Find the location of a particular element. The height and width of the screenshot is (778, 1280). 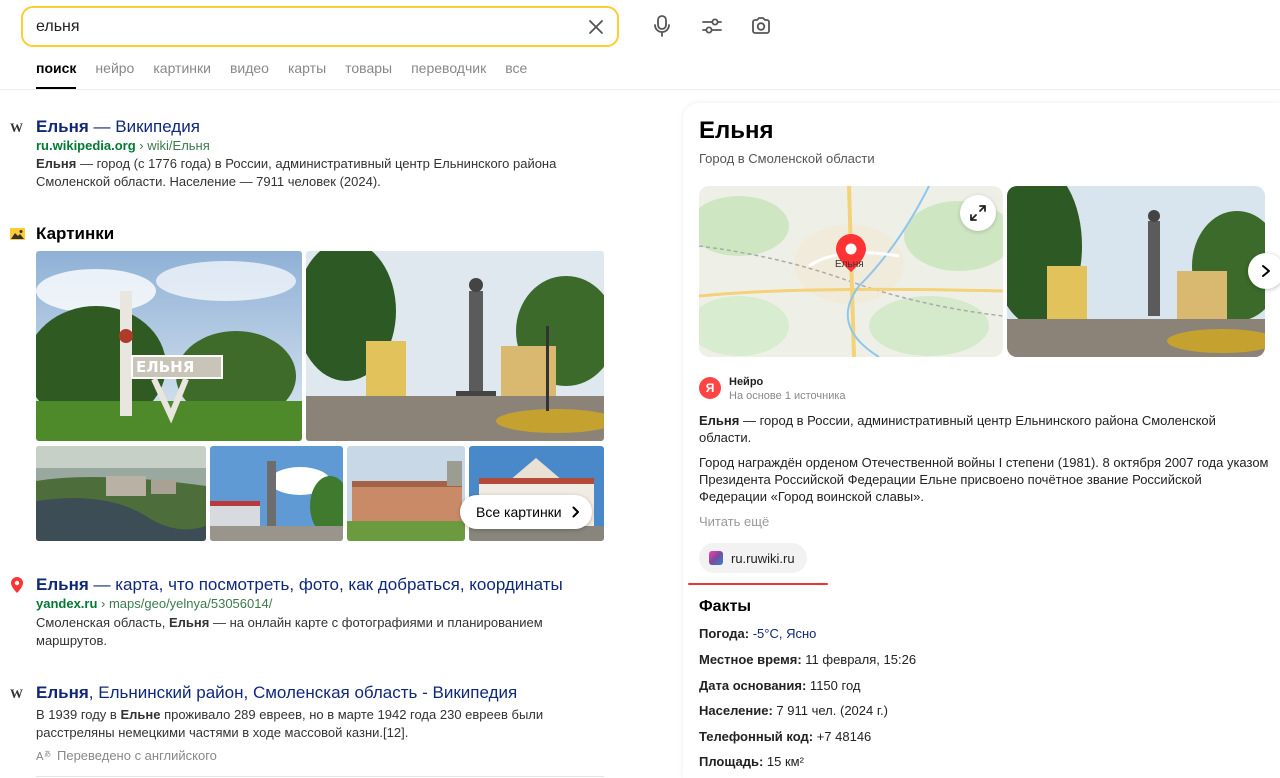

fact-founded: Дата основания: 1150 год is located at coordinates (780, 685).